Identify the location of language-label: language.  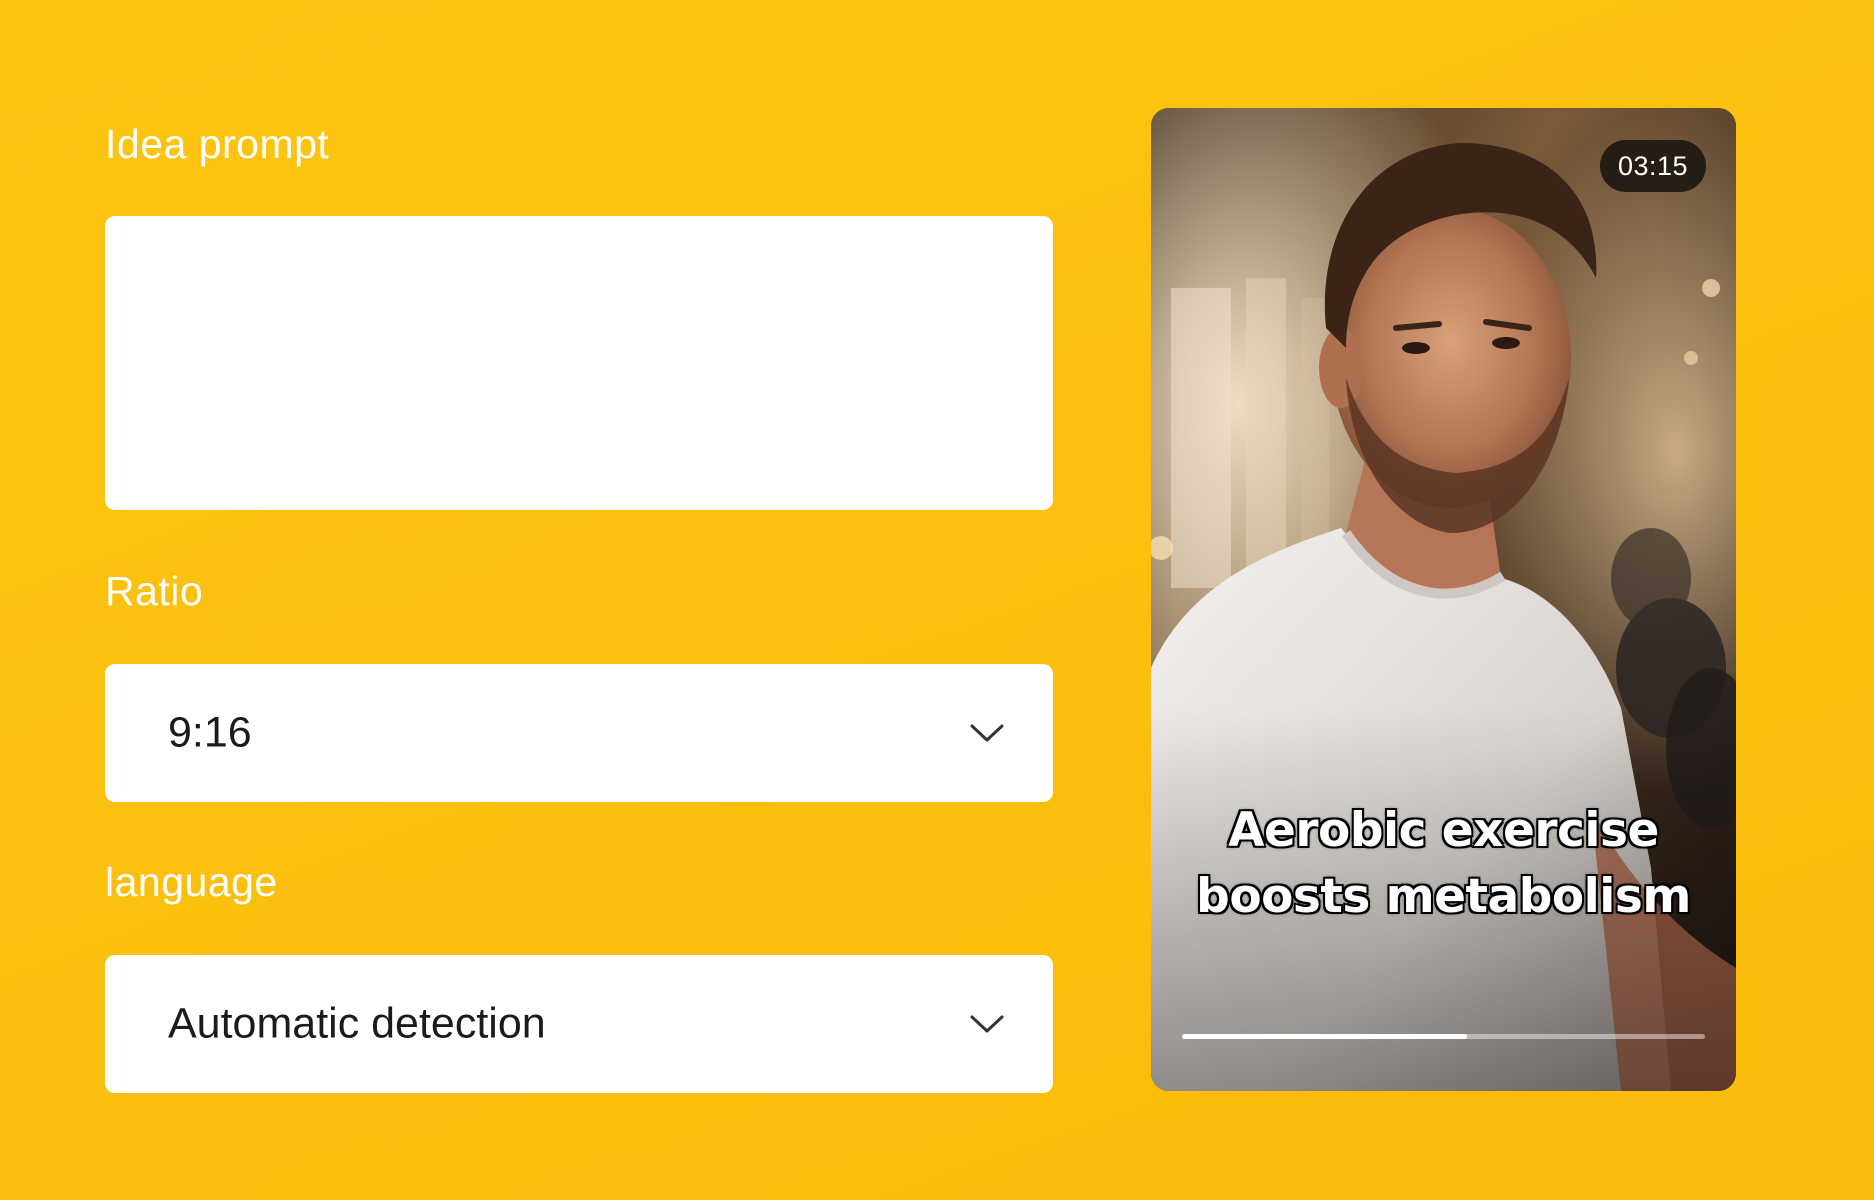
(191, 882).